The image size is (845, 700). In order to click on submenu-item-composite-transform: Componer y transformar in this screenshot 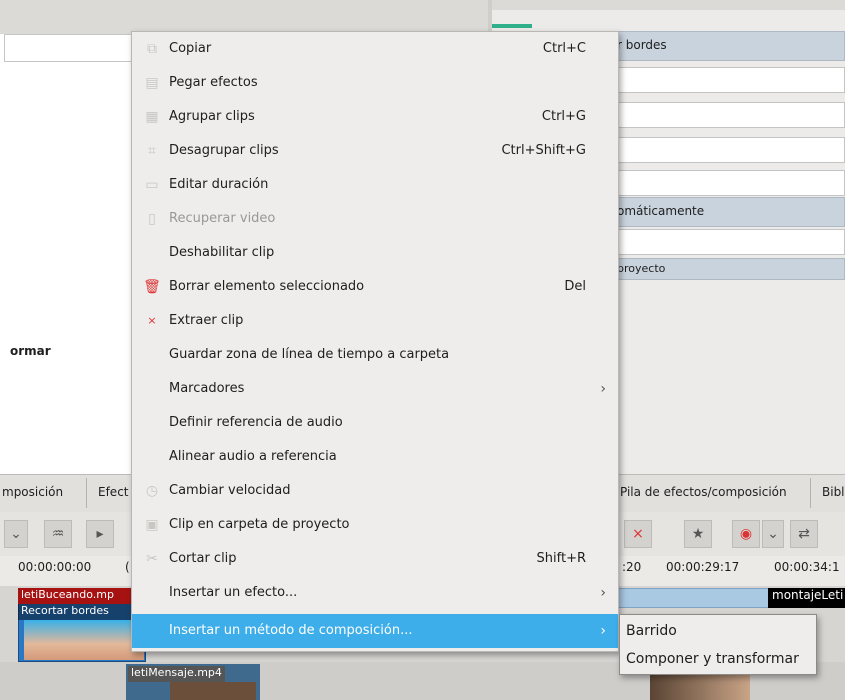, I will do `click(712, 659)`.